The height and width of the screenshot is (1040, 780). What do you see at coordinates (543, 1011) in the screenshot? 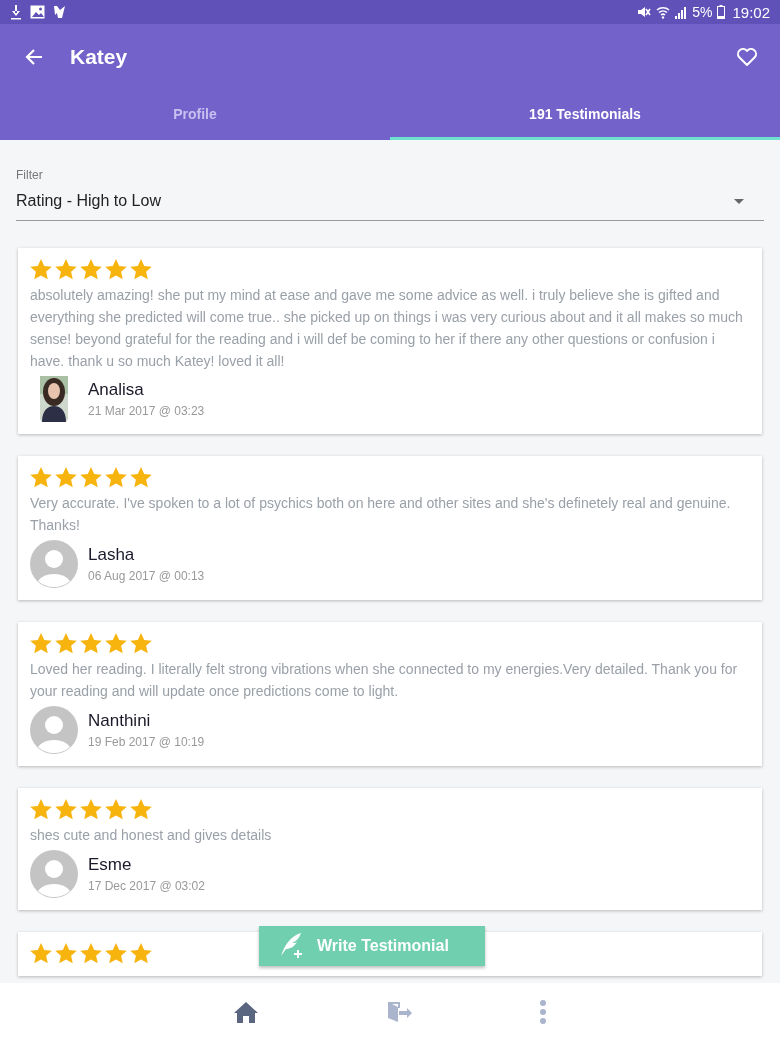
I see `more-icon` at bounding box center [543, 1011].